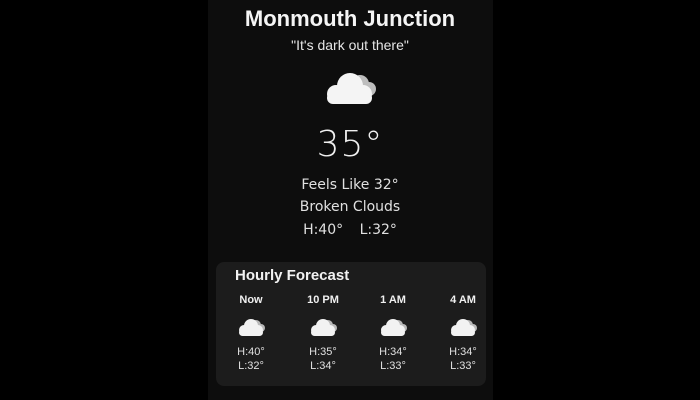  Describe the element at coordinates (323, 230) in the screenshot. I see `high-temp: H:40°` at that location.